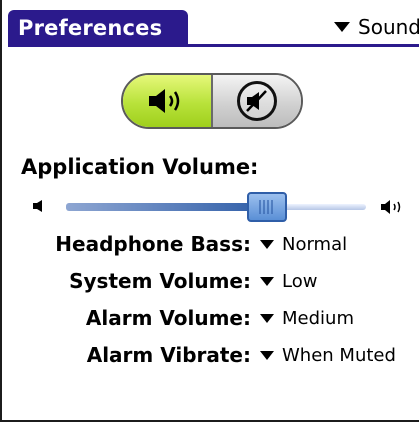  Describe the element at coordinates (164, 101) in the screenshot. I see `speaker-on-icon` at that location.